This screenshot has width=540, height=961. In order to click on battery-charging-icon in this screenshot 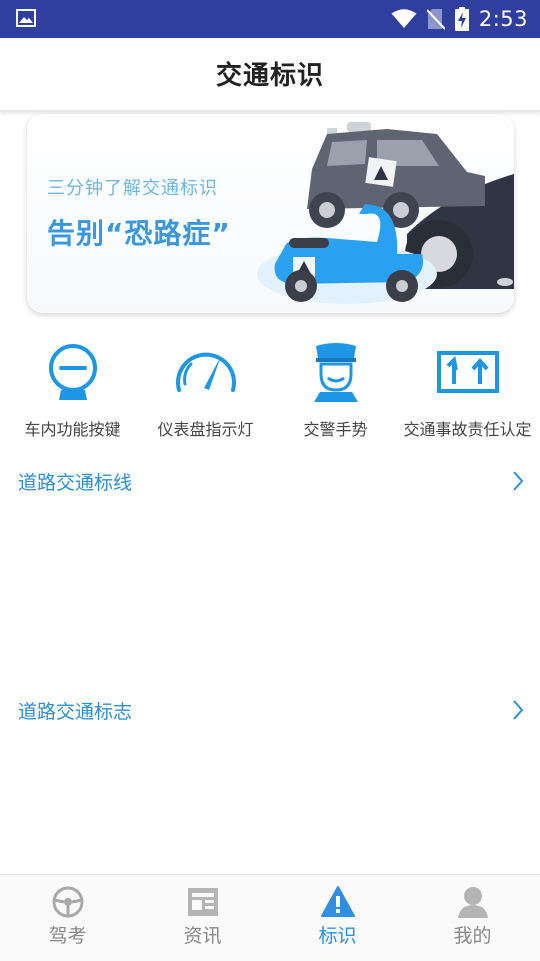, I will do `click(461, 19)`.